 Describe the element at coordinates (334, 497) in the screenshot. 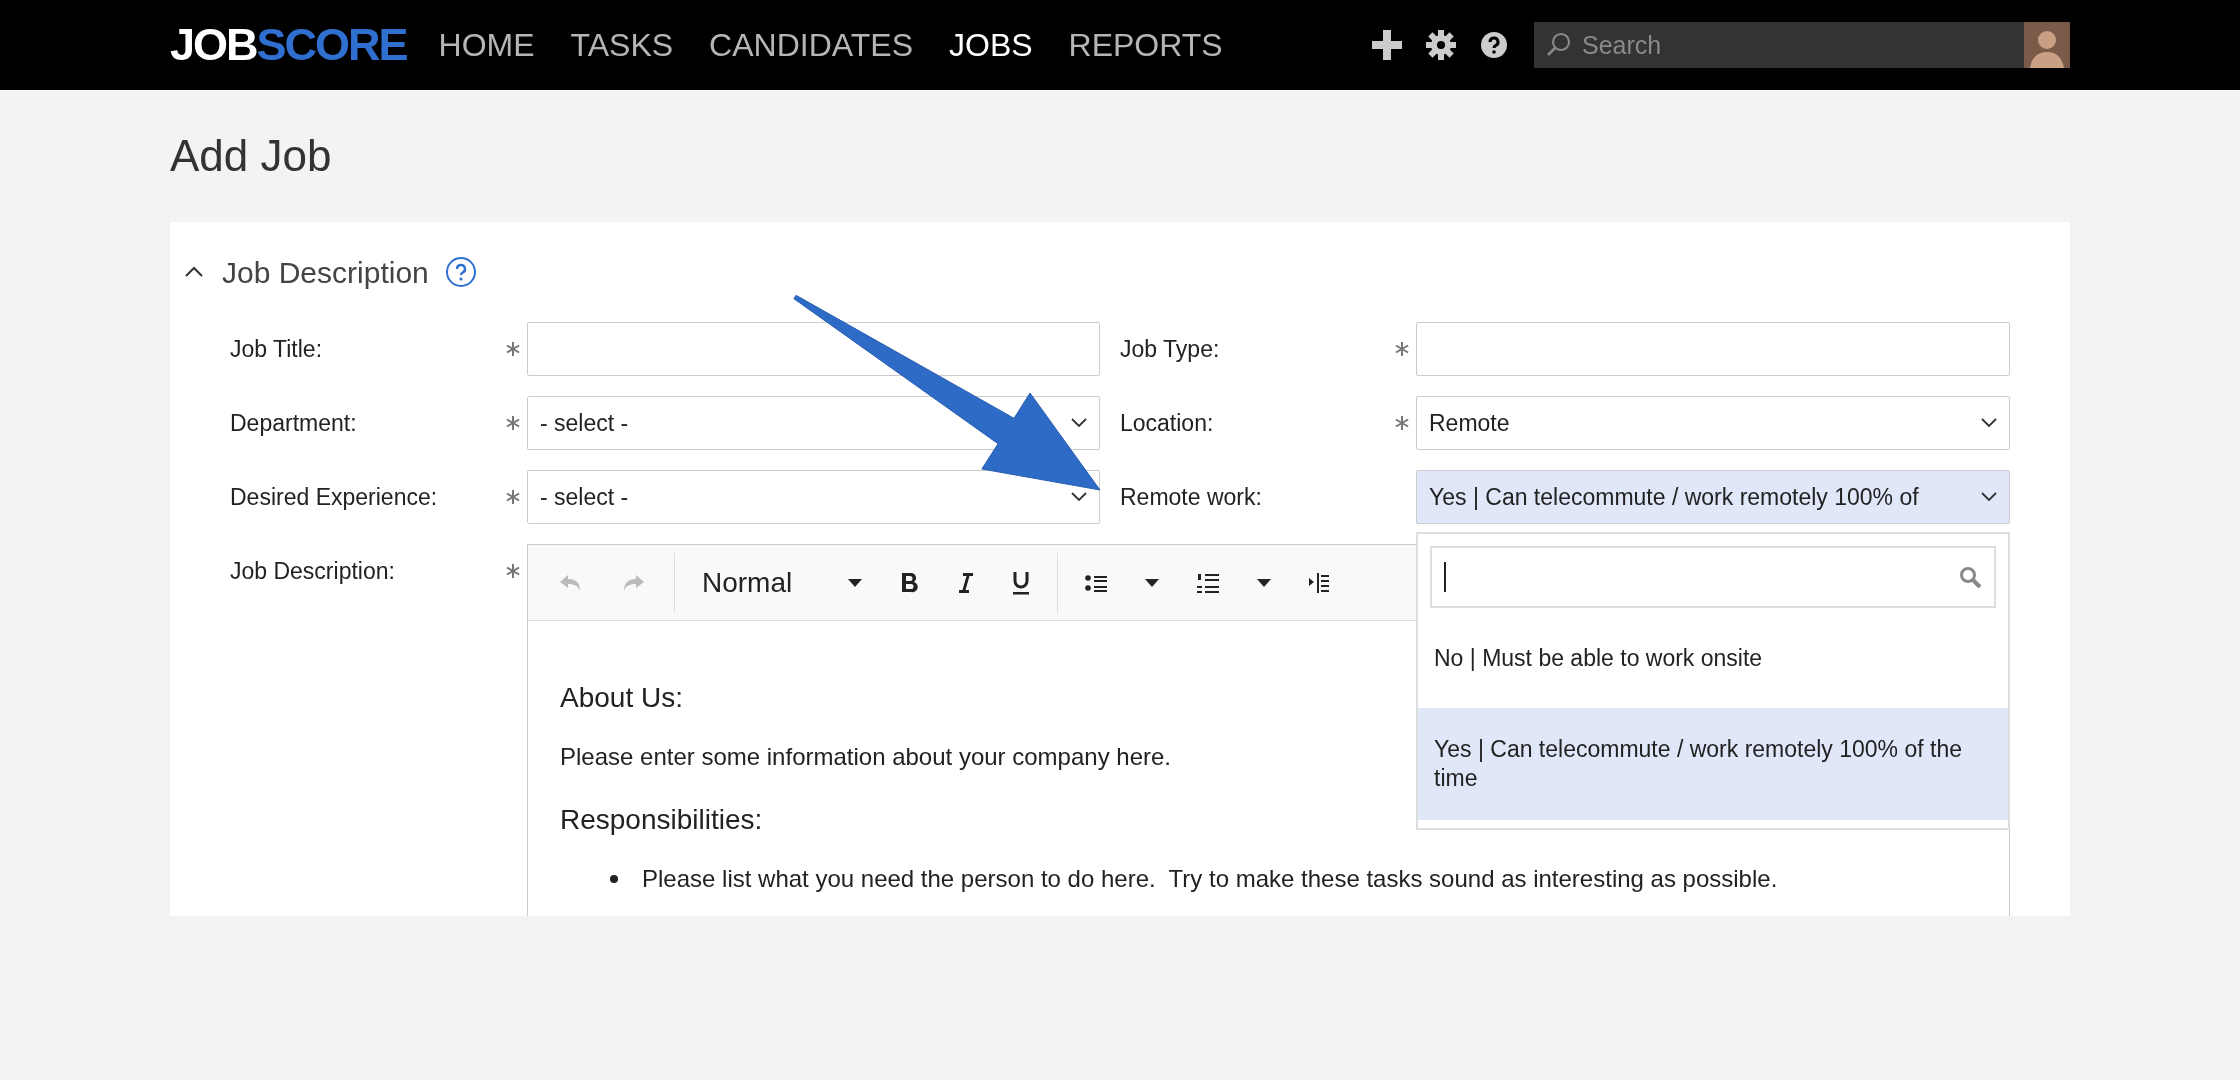

I see `field-label: Desired Experience:` at that location.